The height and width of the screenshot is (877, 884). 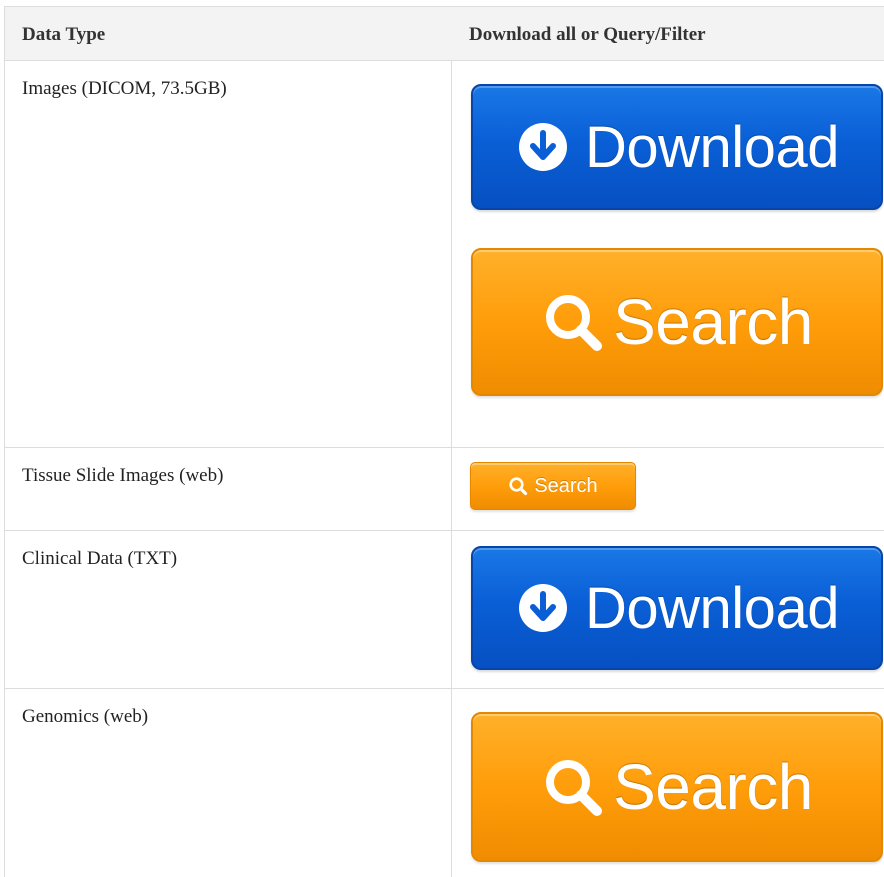 What do you see at coordinates (100, 558) in the screenshot?
I see `row-label-clinical-data: Clinical Data (TXT)` at bounding box center [100, 558].